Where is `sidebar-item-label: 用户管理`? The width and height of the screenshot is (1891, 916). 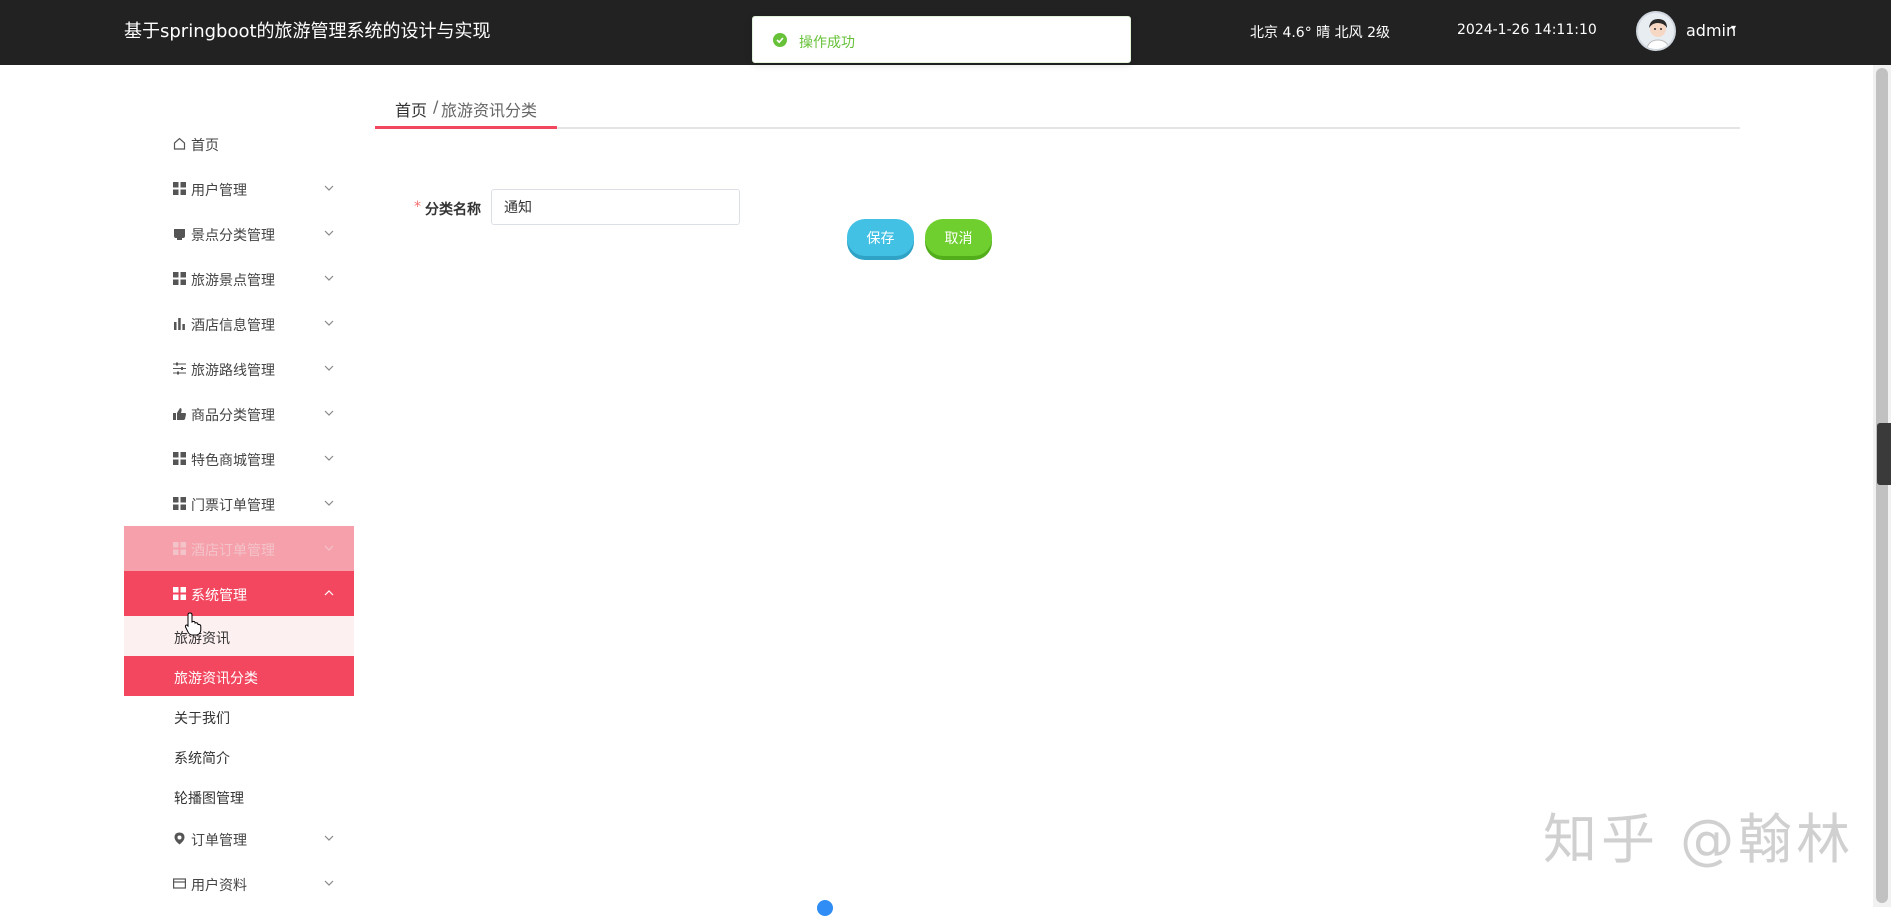 sidebar-item-label: 用户管理 is located at coordinates (219, 191).